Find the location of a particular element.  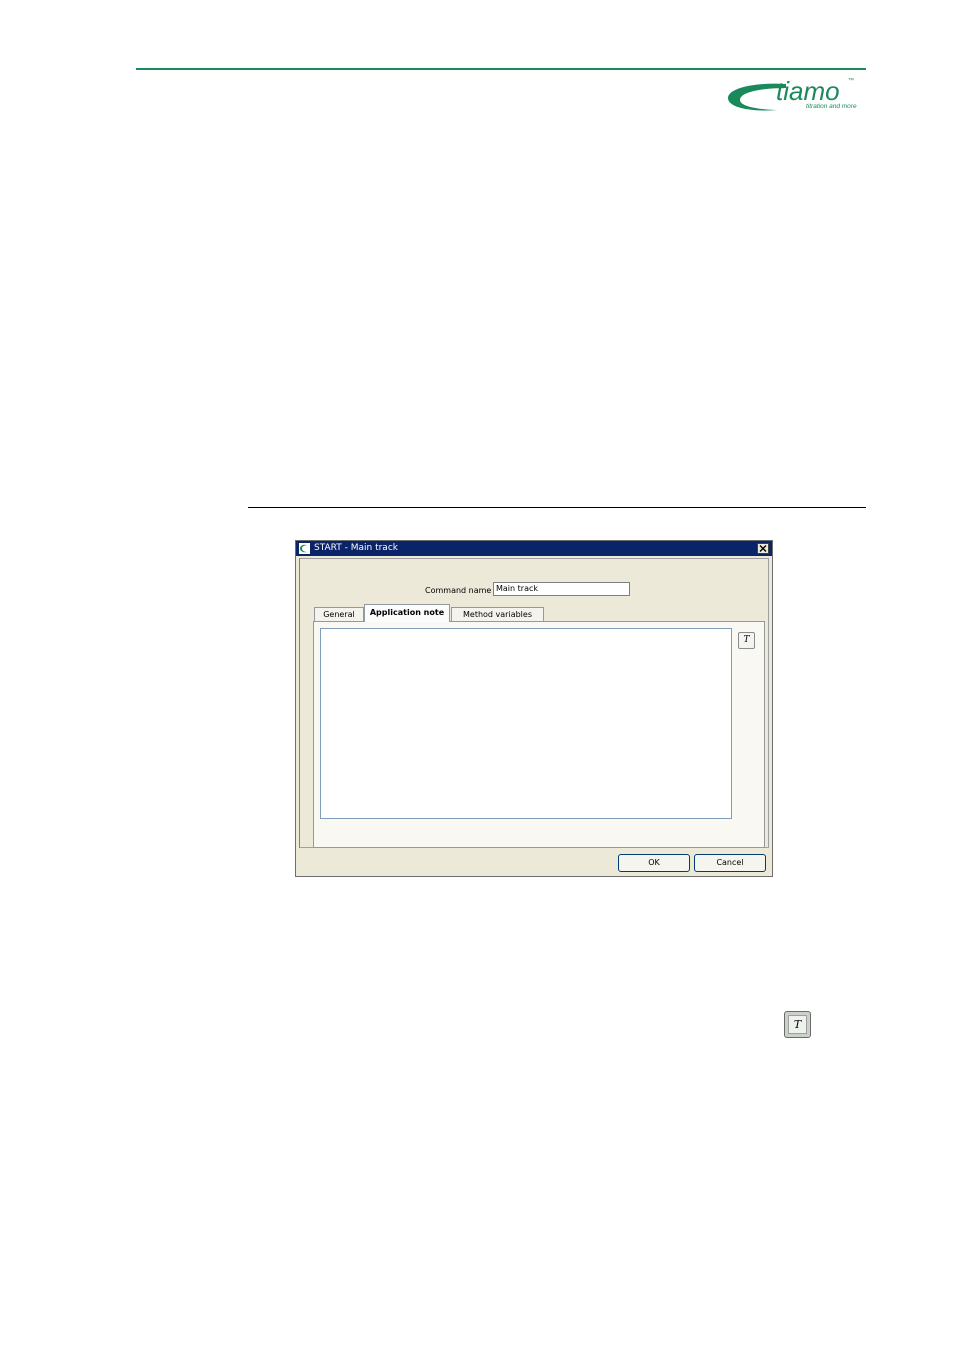

application-note-textarea is located at coordinates (526, 723).